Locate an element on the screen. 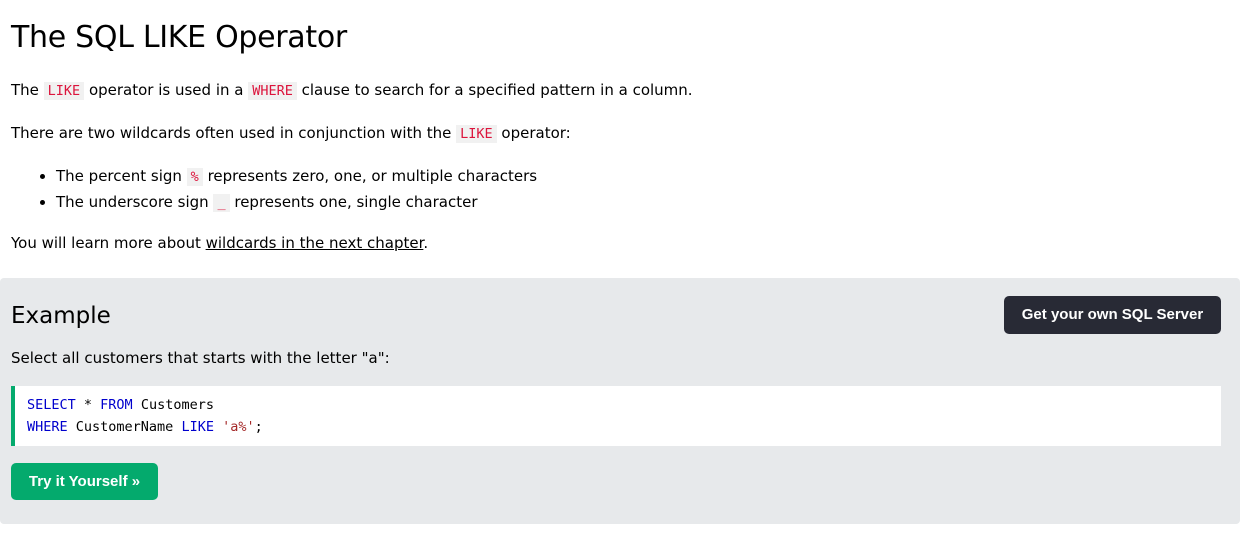  code-text: ; is located at coordinates (258, 427).